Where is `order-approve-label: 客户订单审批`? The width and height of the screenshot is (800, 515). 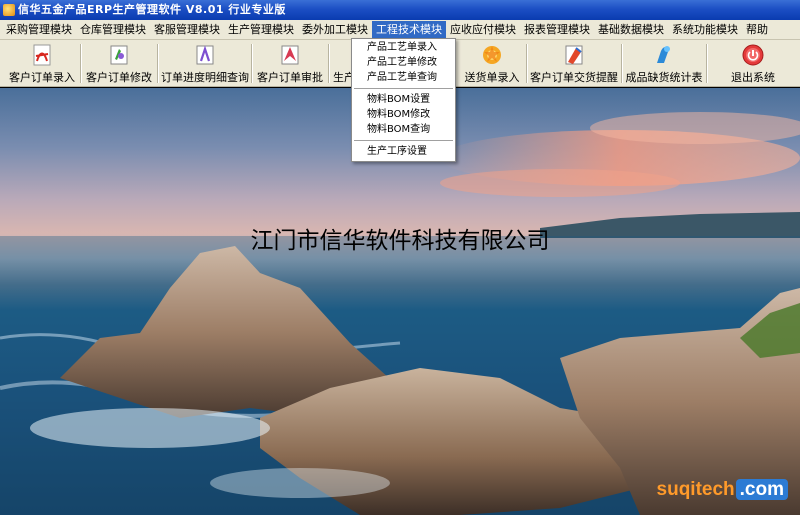
order-approve-label: 客户订单审批 is located at coordinates (290, 77).